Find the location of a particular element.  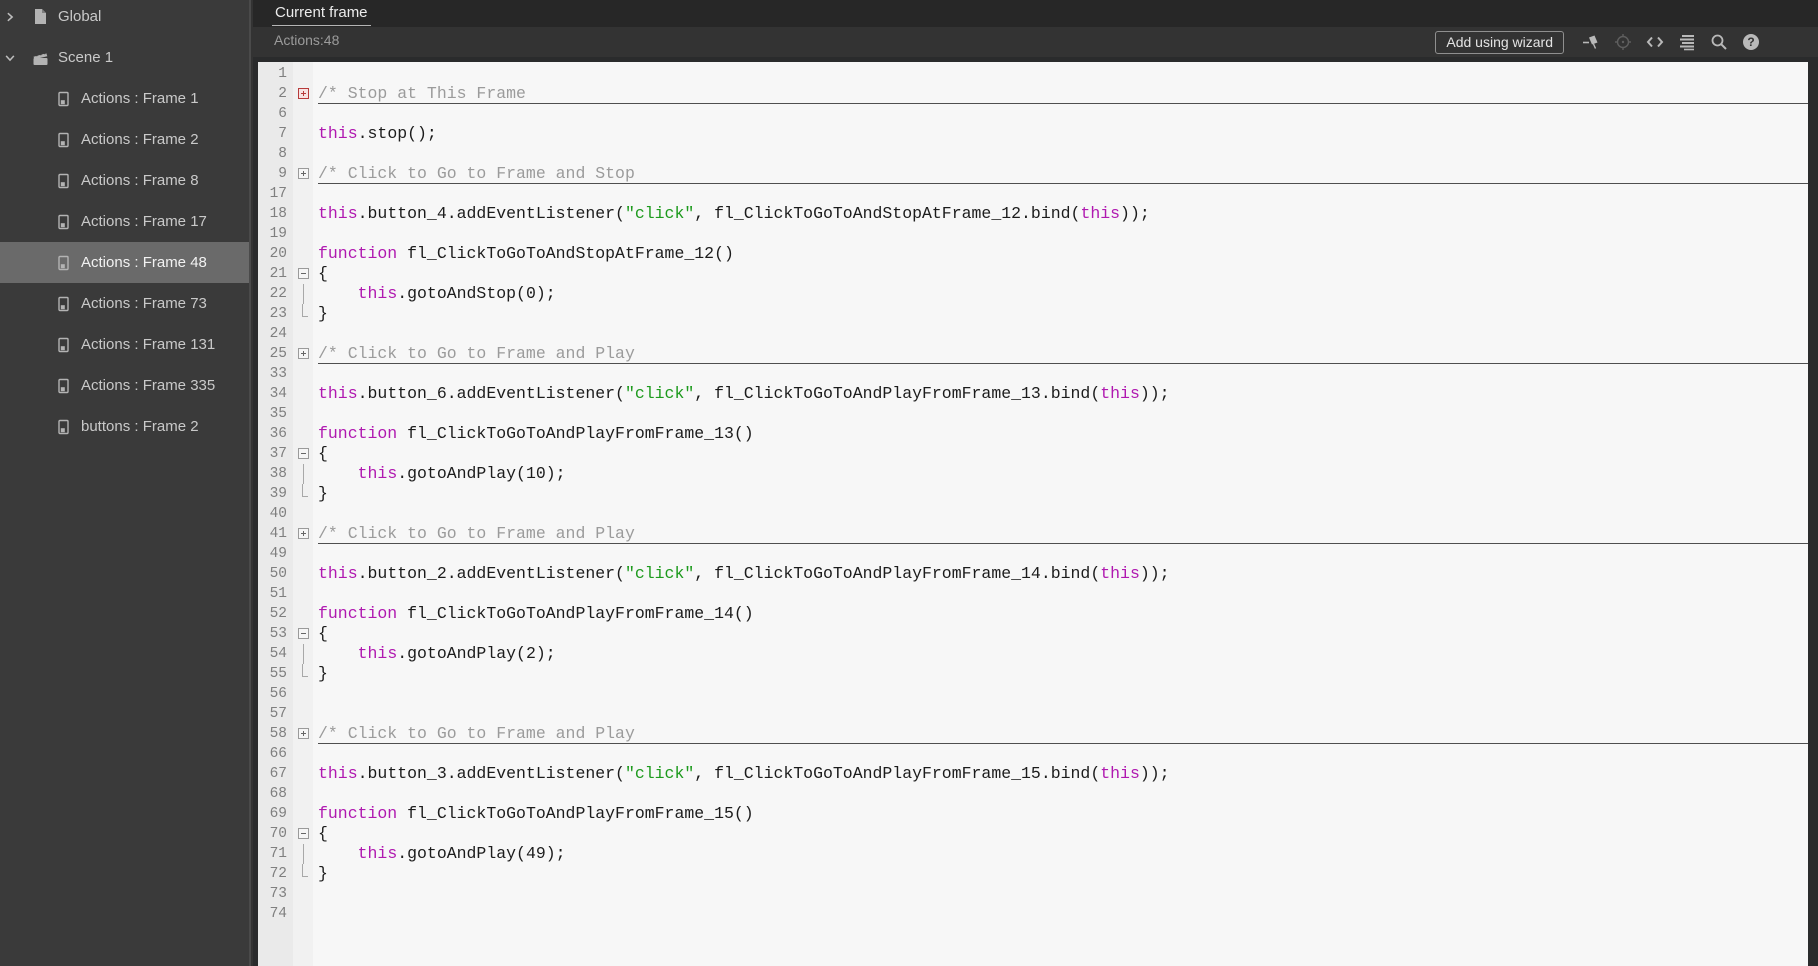

code-text: this.gotoAndPlay(10); is located at coordinates (1060, 474).